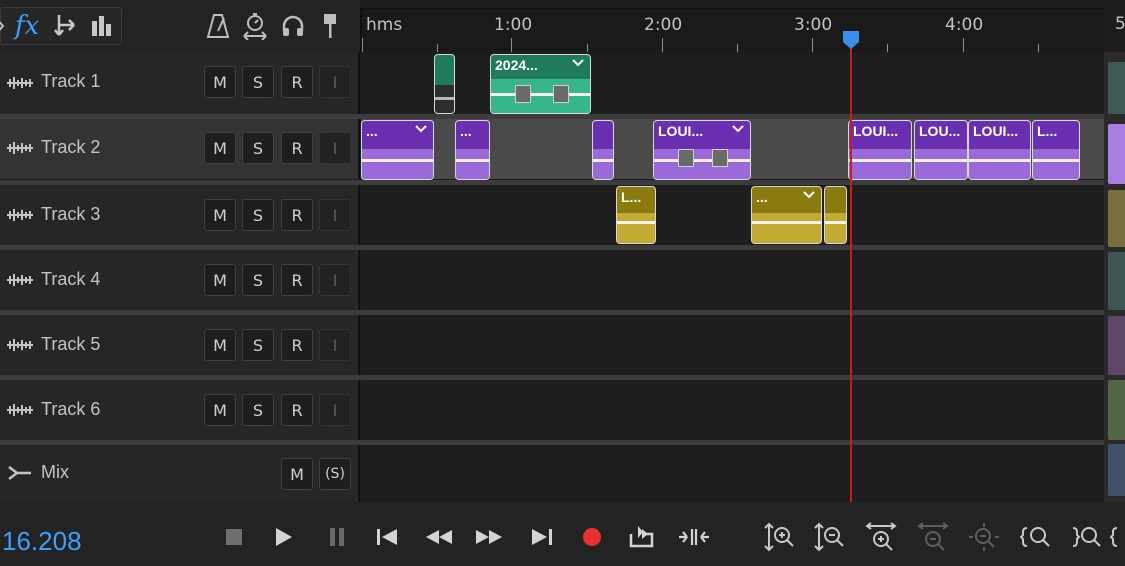  Describe the element at coordinates (255, 26) in the screenshot. I see `time-stretch-button` at that location.